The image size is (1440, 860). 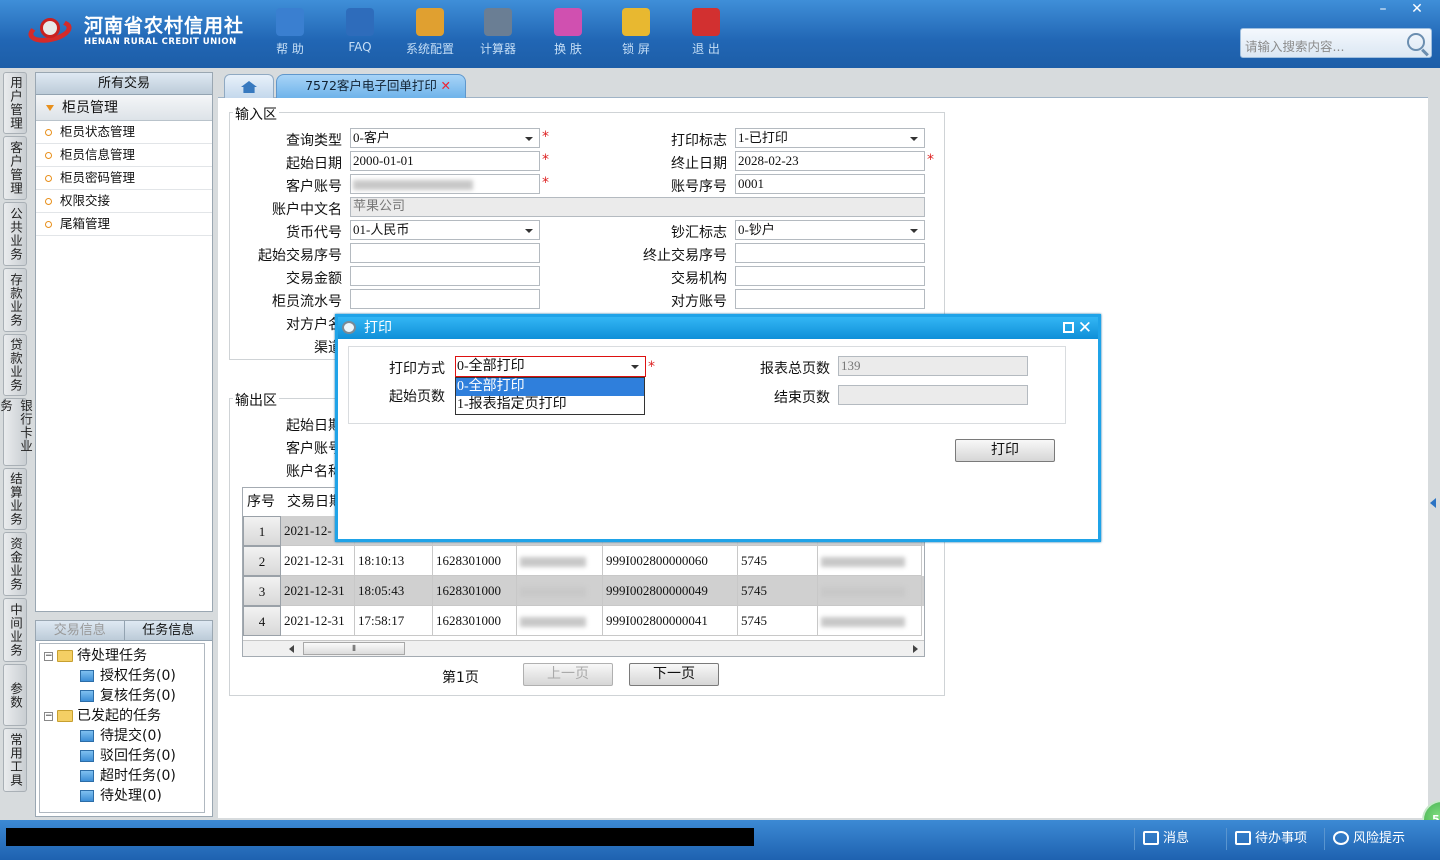 What do you see at coordinates (1085, 328) in the screenshot?
I see `dialog-close-icon: ✕` at bounding box center [1085, 328].